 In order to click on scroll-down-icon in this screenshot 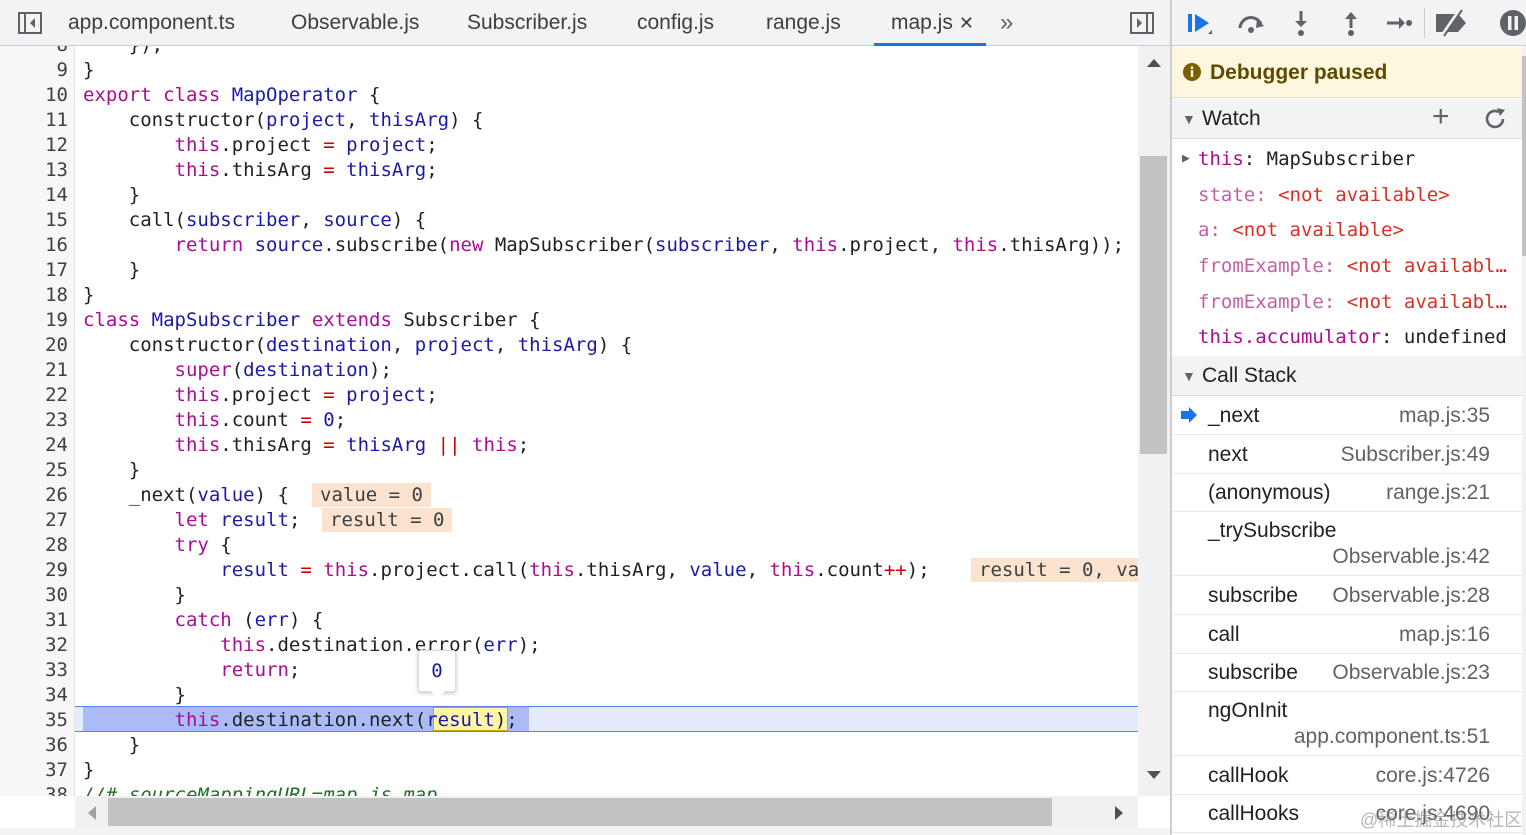, I will do `click(1154, 775)`.